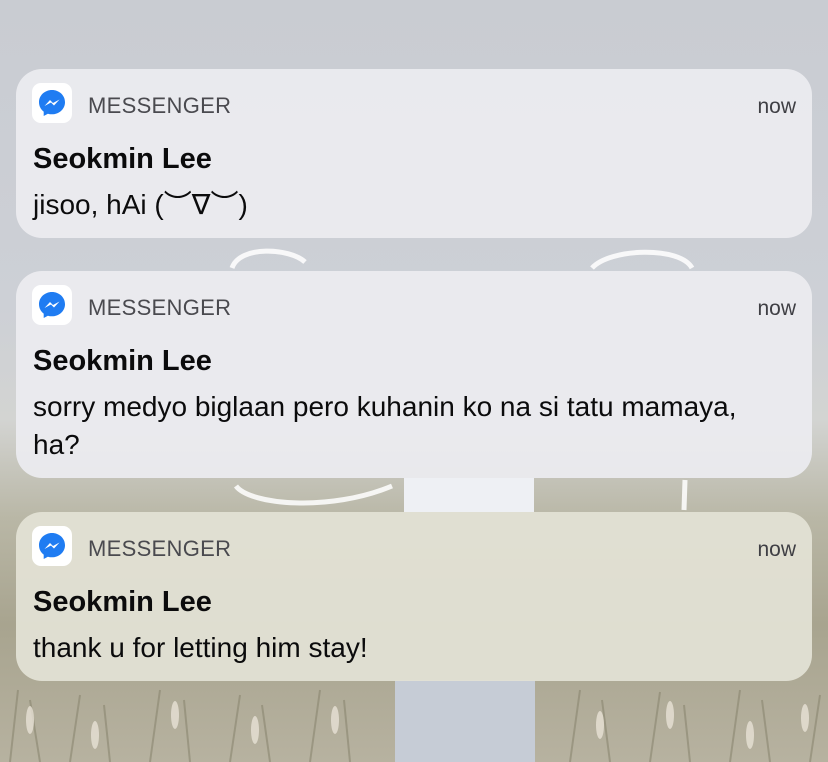 Image resolution: width=828 pixels, height=762 pixels. I want to click on message-preview: jisoo, hAi (︶∇︶), so click(140, 204).